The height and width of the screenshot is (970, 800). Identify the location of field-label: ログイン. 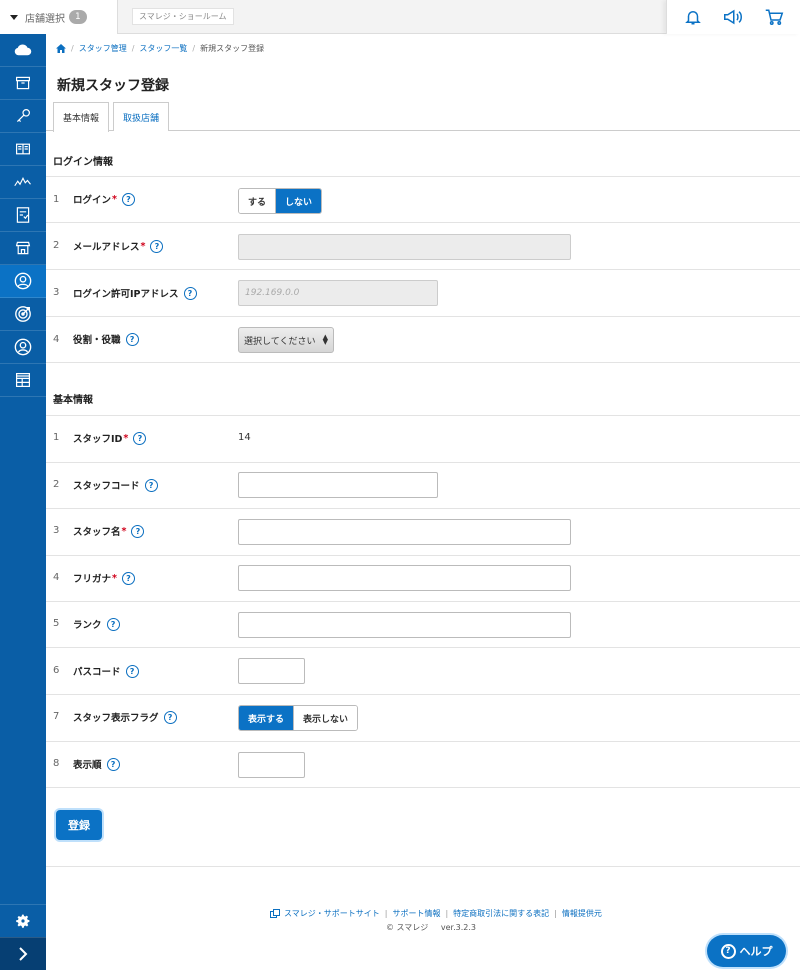
(92, 200).